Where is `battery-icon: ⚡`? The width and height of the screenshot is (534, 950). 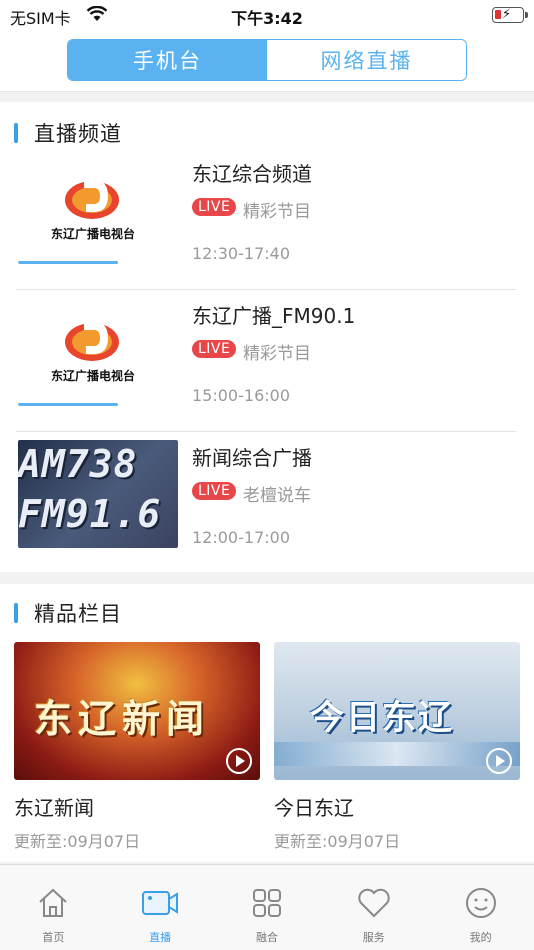 battery-icon: ⚡ is located at coordinates (510, 15).